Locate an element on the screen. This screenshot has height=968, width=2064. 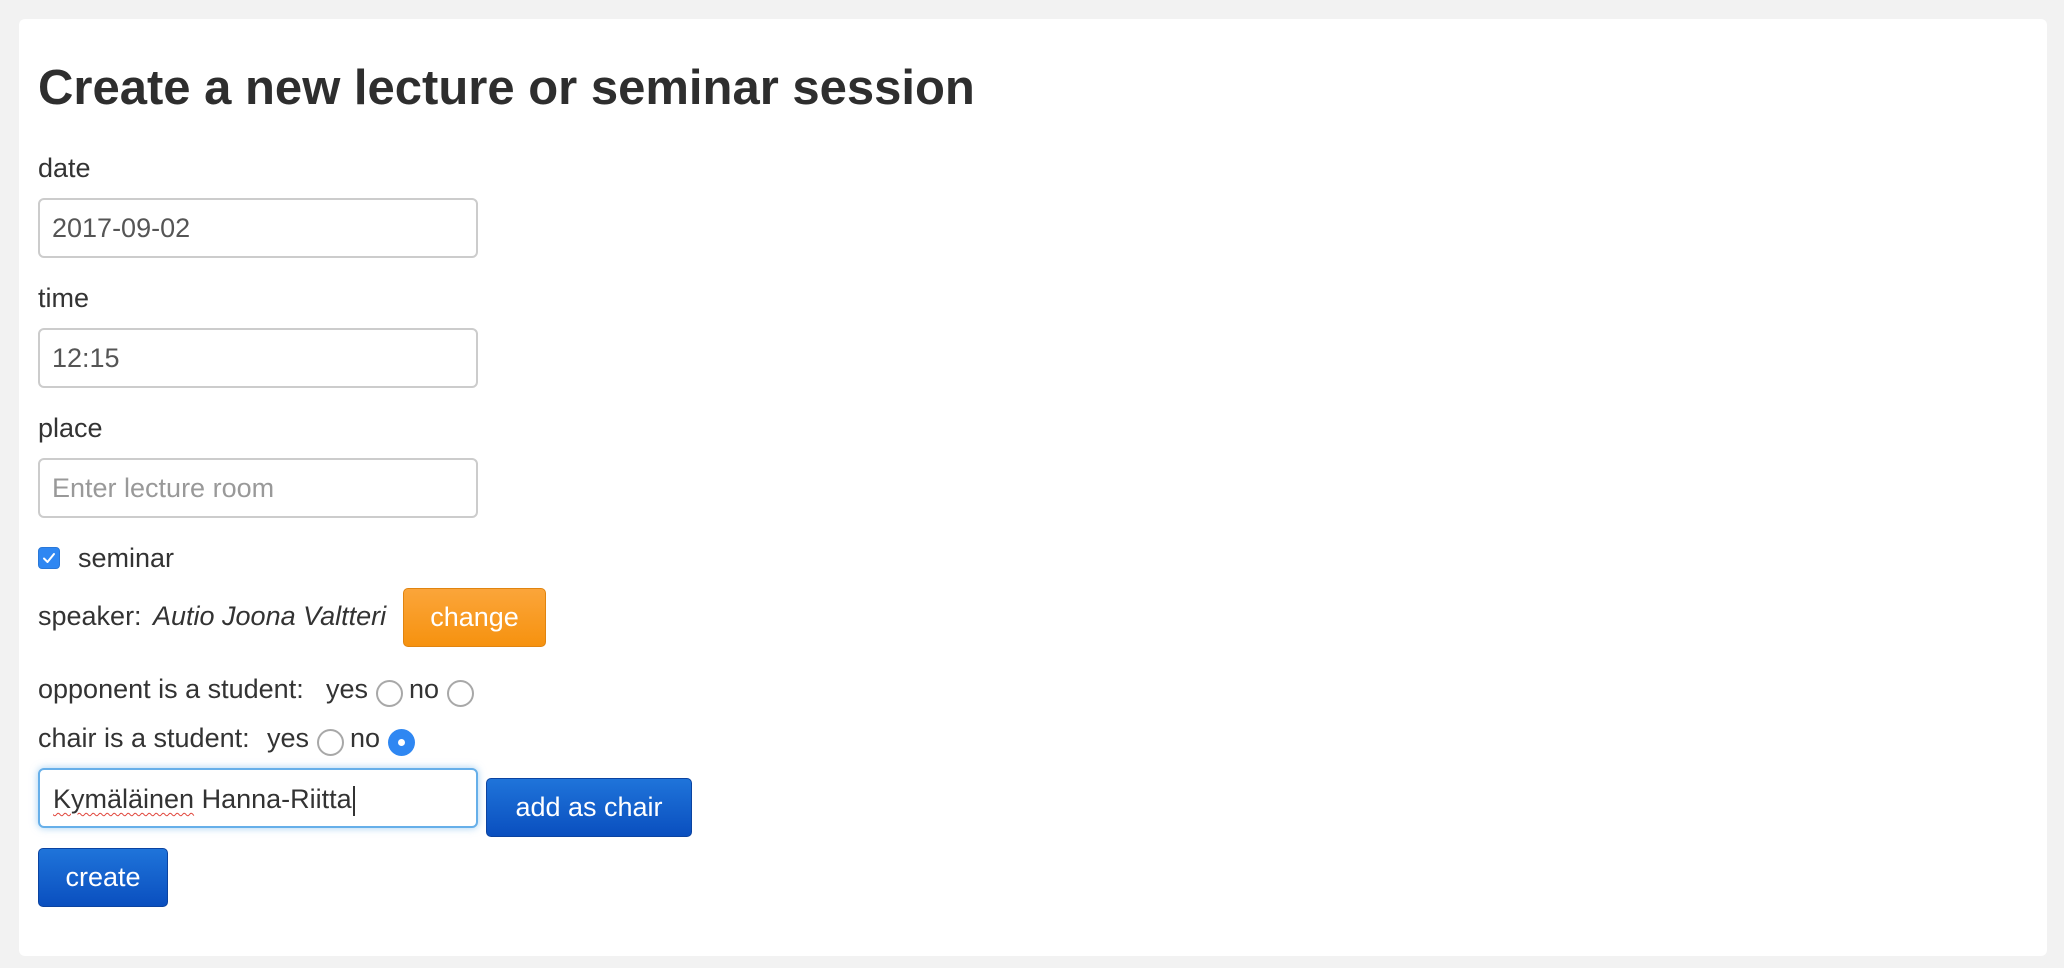
opponent-student-question: opponent is a student: is located at coordinates (171, 689).